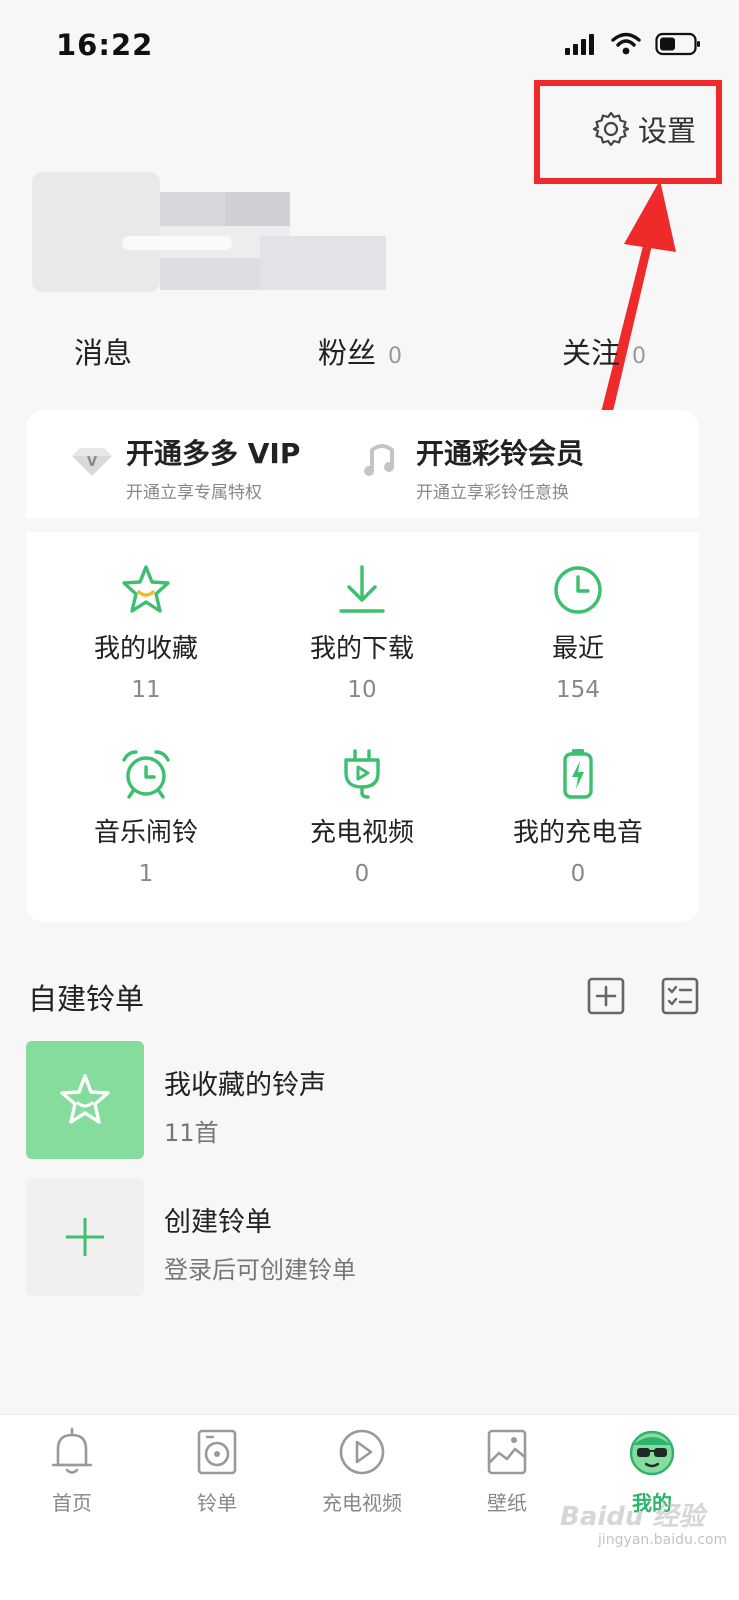 The image size is (739, 1600). I want to click on grid-charging-sound: 我的充电音 0, so click(578, 816).